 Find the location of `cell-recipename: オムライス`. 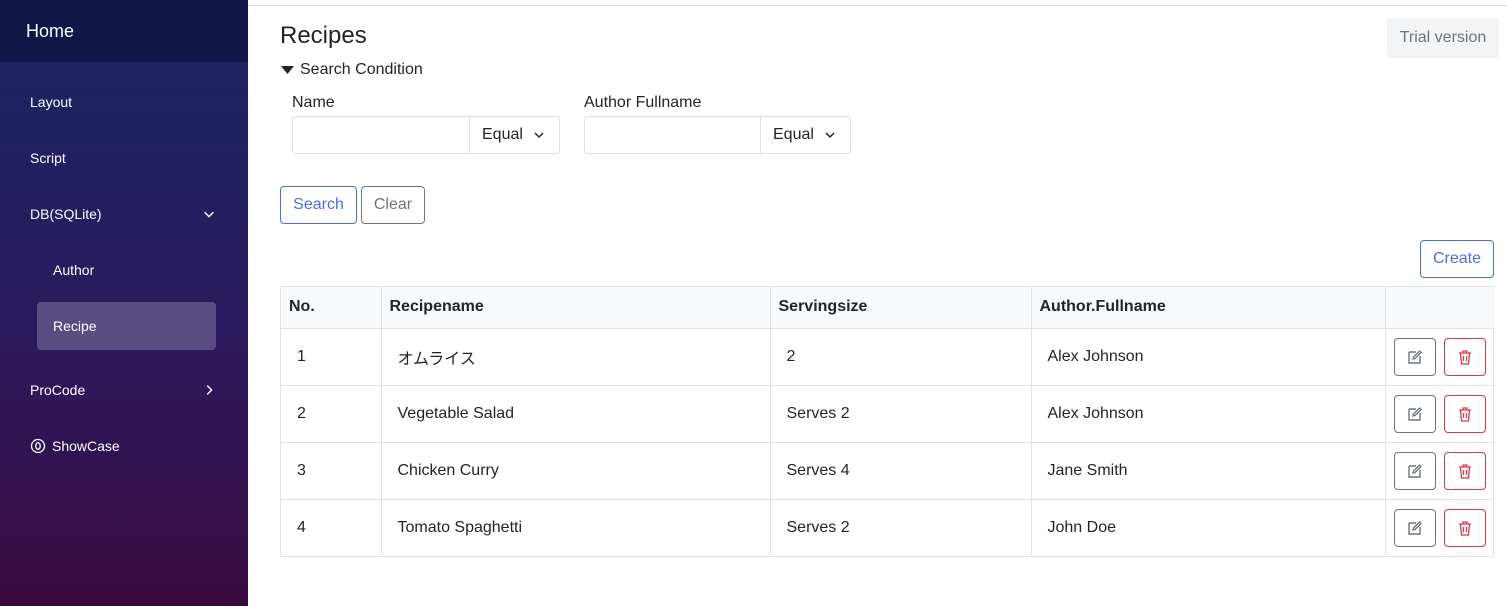

cell-recipename: オムライス is located at coordinates (576, 357).